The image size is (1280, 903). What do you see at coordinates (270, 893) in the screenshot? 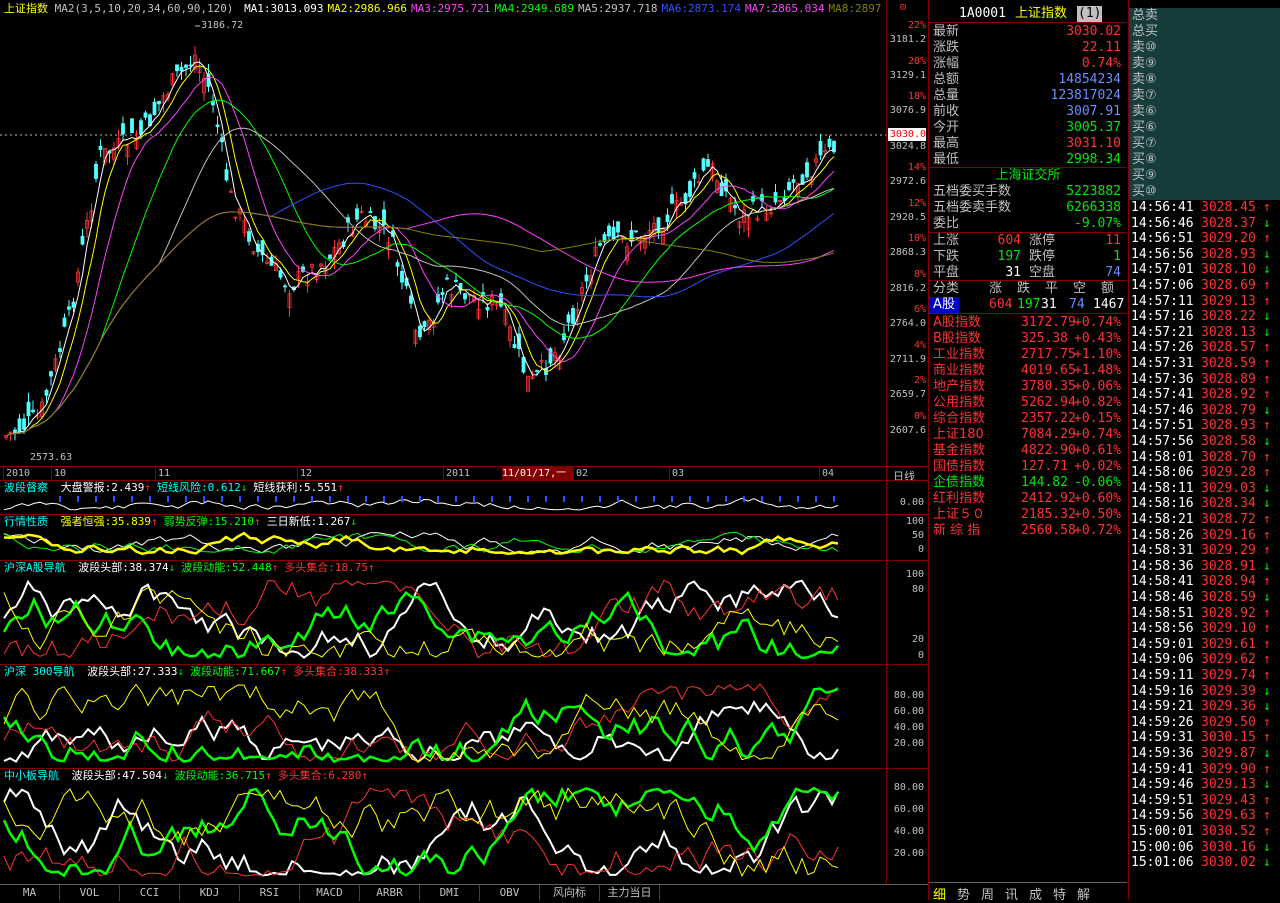
I see `tab-indicator: RSI` at bounding box center [270, 893].